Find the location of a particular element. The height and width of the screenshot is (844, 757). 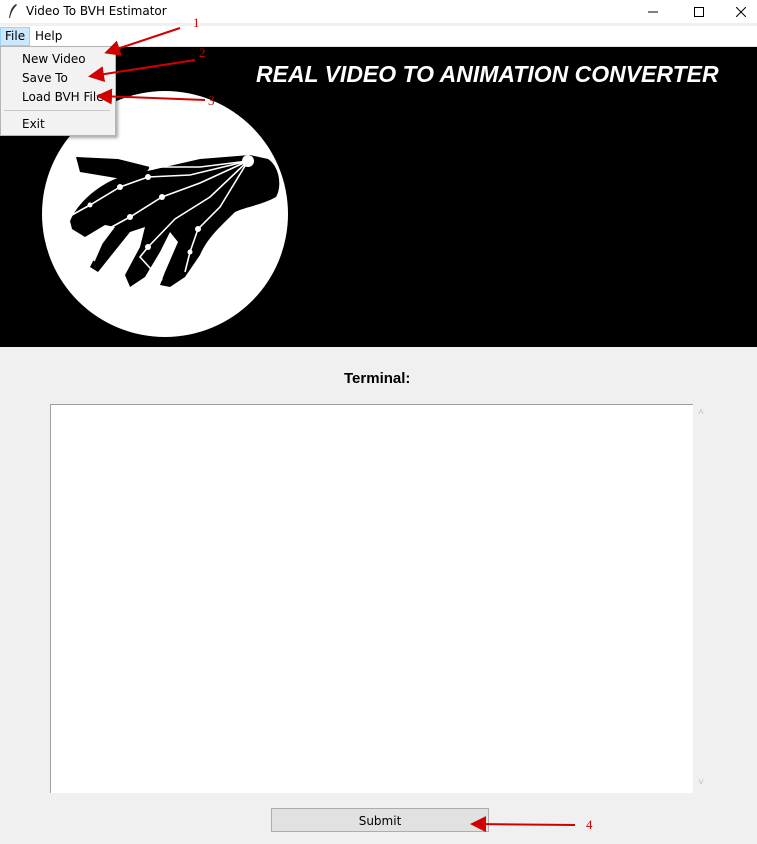

minimize-icon is located at coordinates (653, 11).